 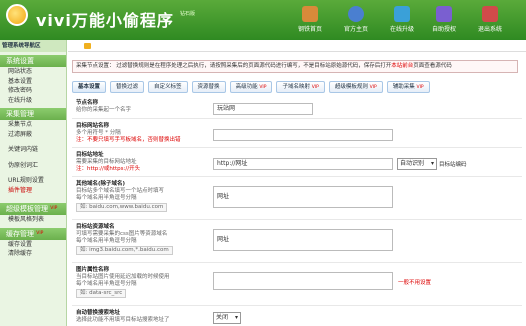 I want to click on sidebar-item-filter: 过滤屏蔽, so click(x=33, y=135).